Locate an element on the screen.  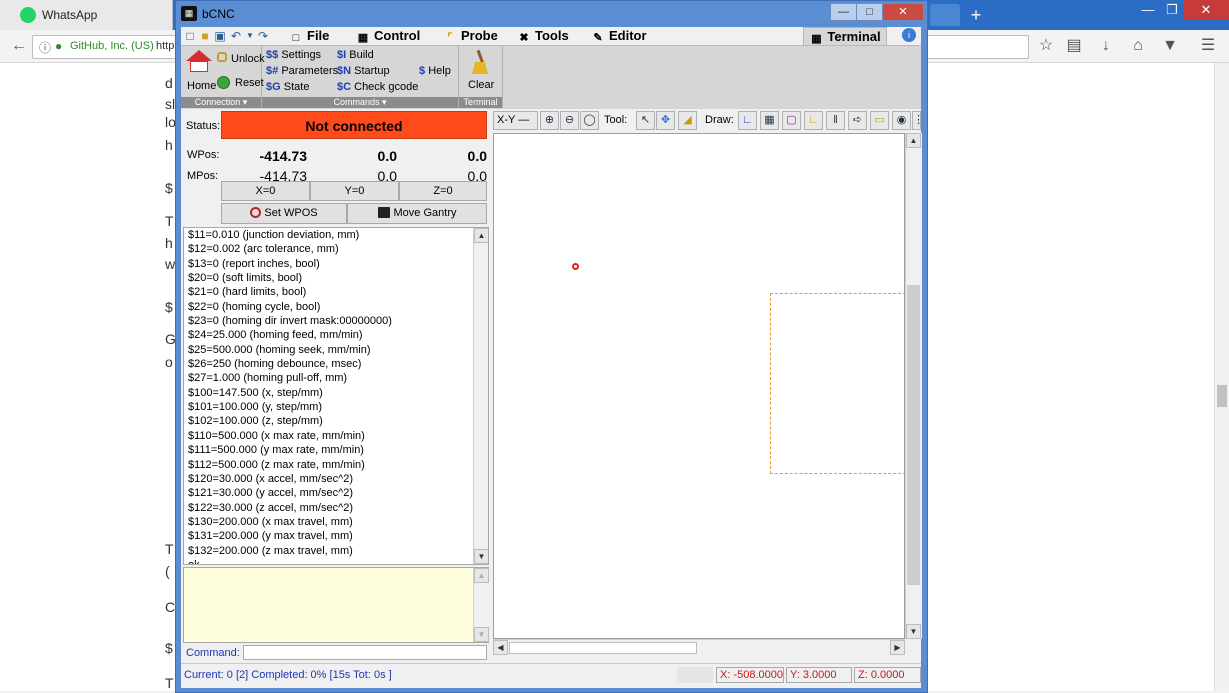
page-text-fragment: d is located at coordinates (169, 83).